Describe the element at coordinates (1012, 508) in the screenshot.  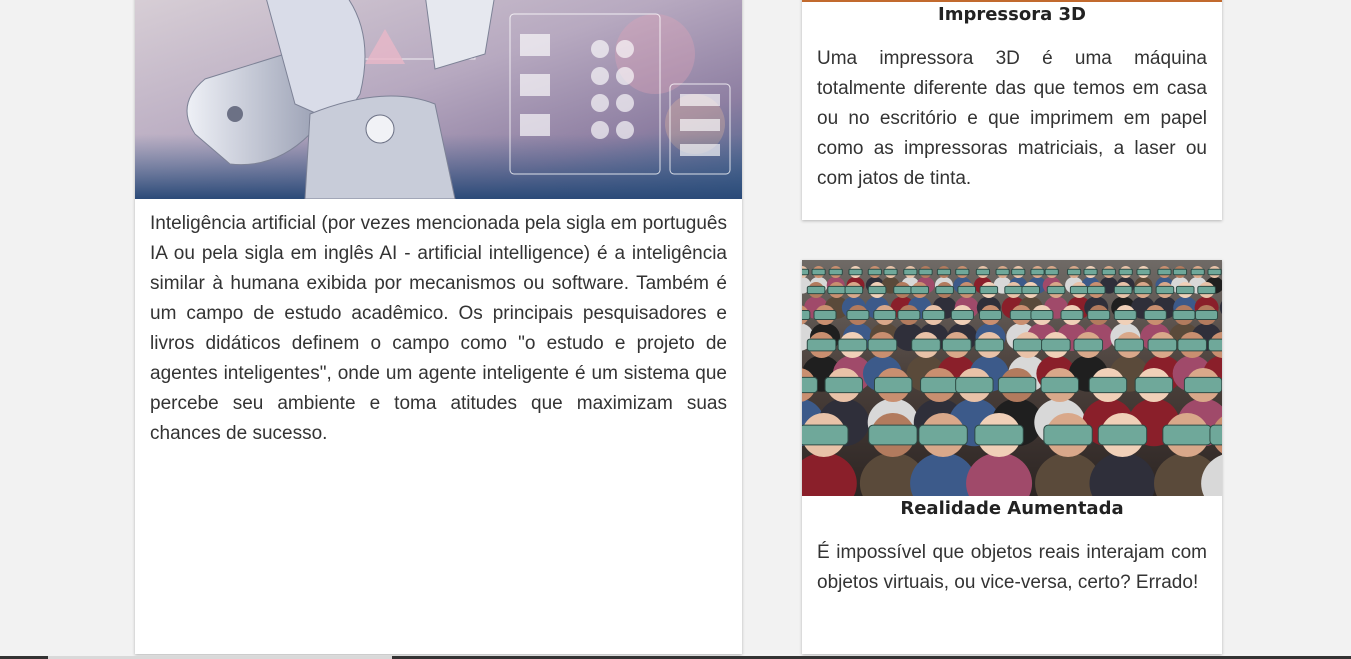
I see `augmented-reality-title: Realidade Aumentada` at that location.